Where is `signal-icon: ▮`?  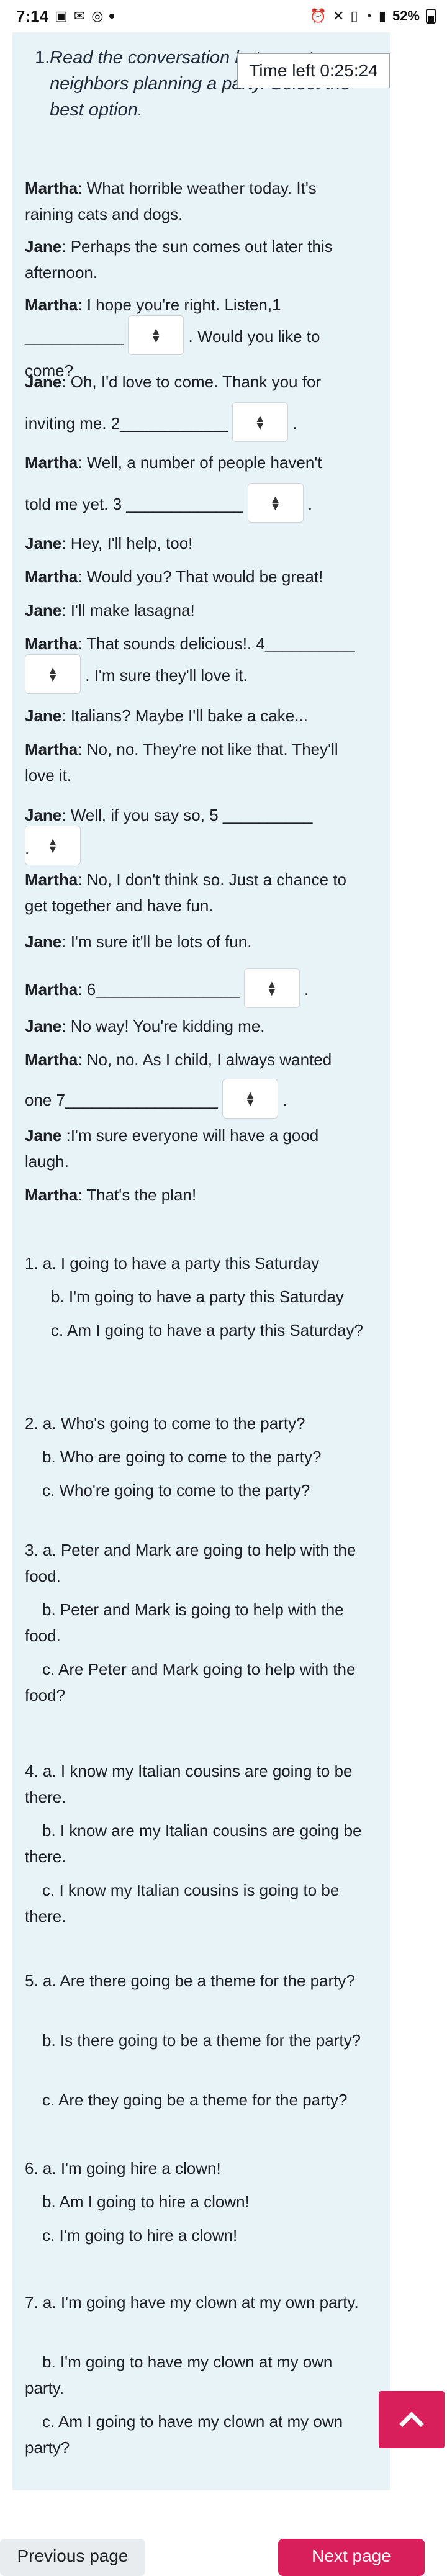
signal-icon: ▮ is located at coordinates (382, 16).